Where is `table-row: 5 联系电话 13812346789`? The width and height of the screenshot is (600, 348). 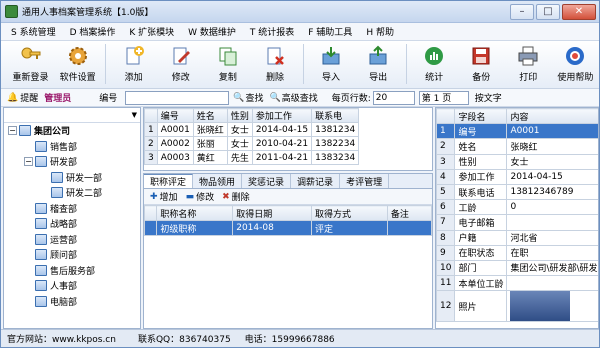 table-row: 5 联系电话 13812346789 is located at coordinates (517, 192).